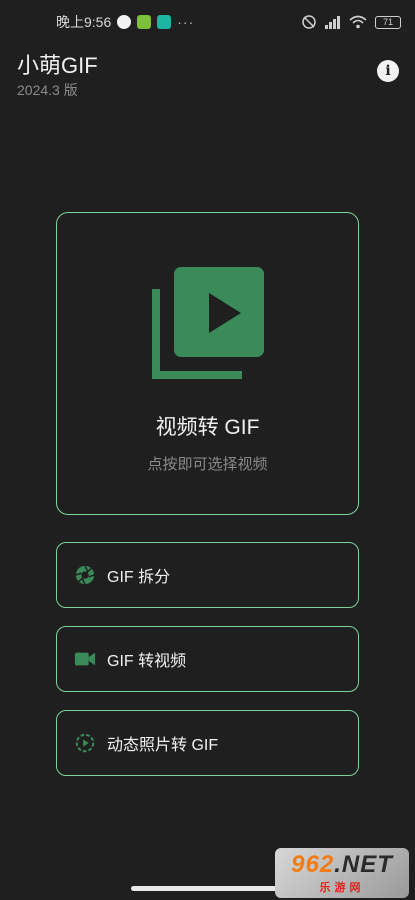  What do you see at coordinates (207, 464) in the screenshot?
I see `card-subtitle: 点按即可选择视频` at bounding box center [207, 464].